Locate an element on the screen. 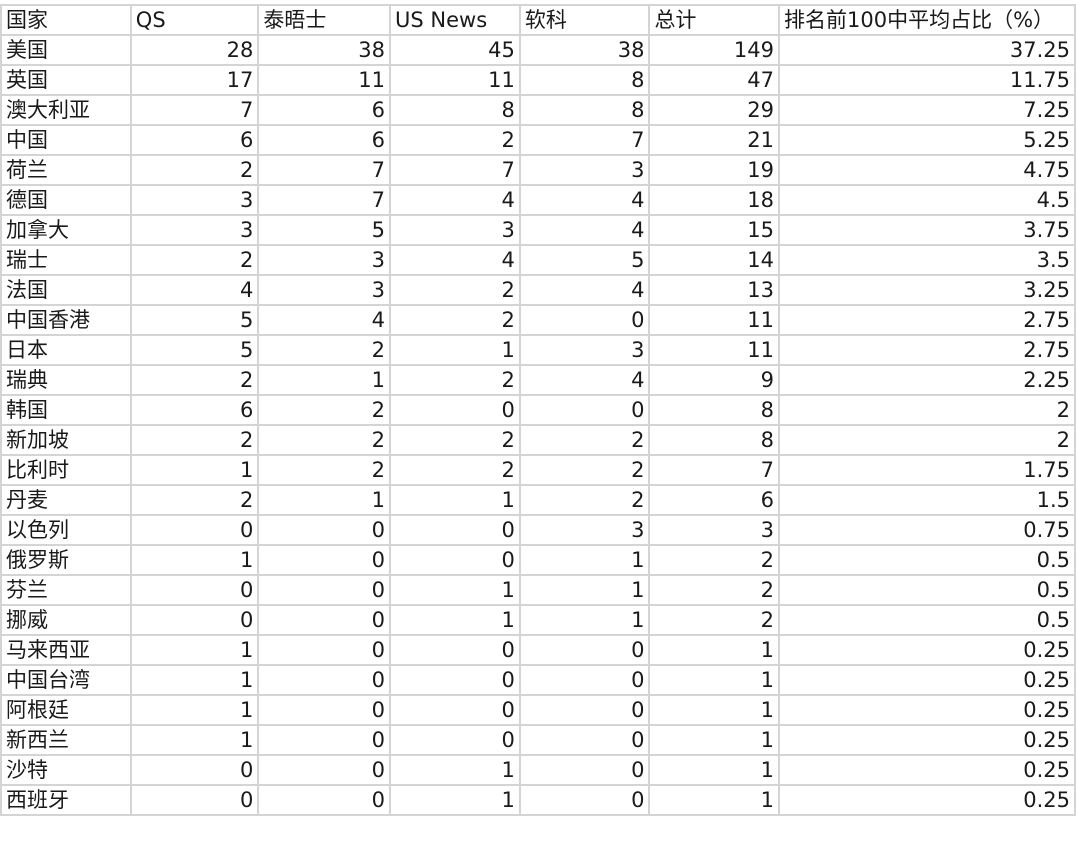 This screenshot has width=1076, height=862. cell-total: 47 is located at coordinates (714, 80).